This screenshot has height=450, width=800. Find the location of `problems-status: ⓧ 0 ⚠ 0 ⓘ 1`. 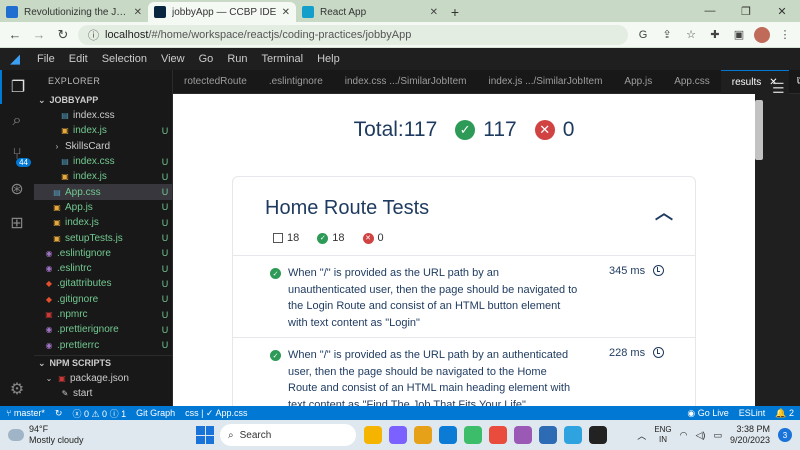

problems-status: ⓧ 0 ⚠ 0 ⓘ 1 is located at coordinates (99, 413).